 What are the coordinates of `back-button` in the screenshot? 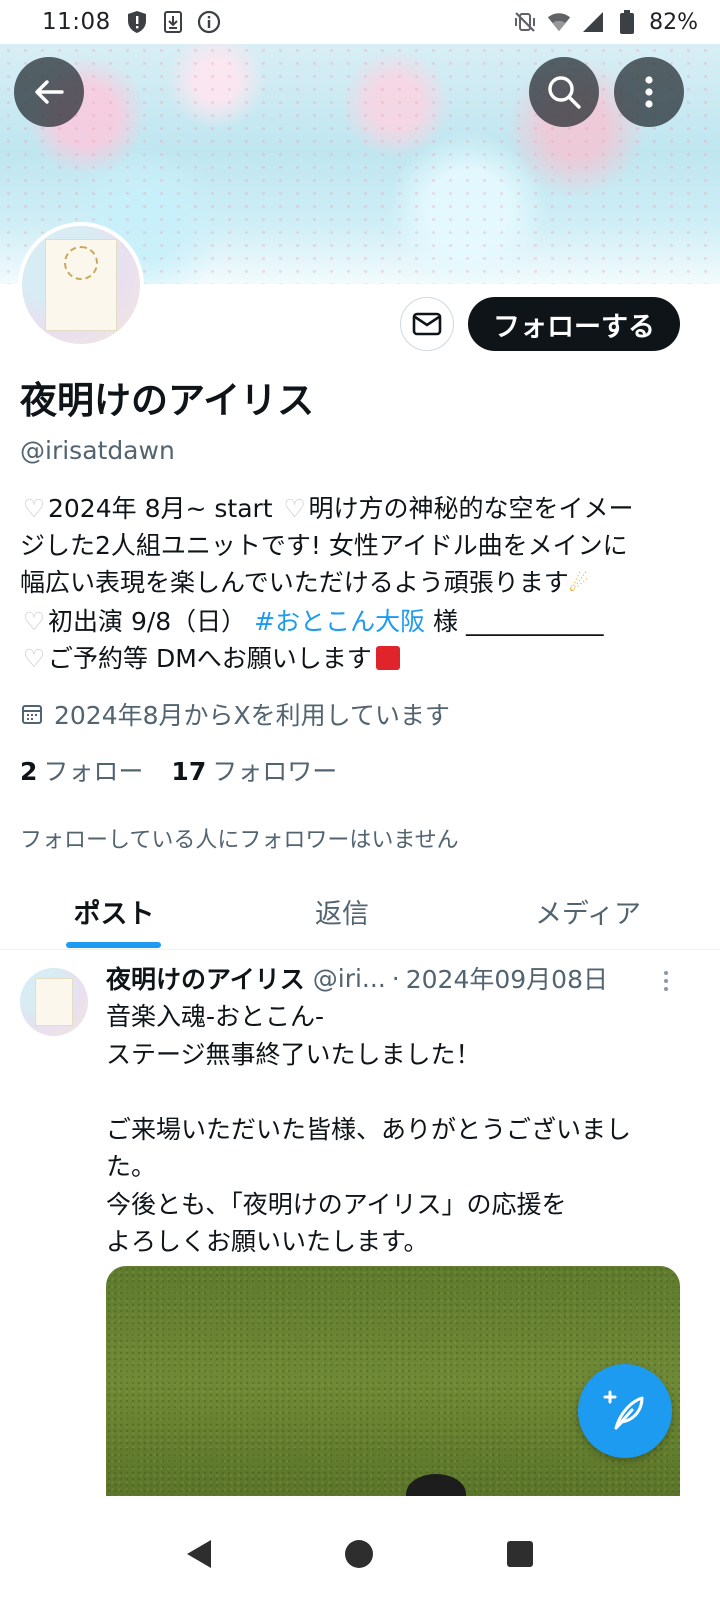 It's located at (49, 92).